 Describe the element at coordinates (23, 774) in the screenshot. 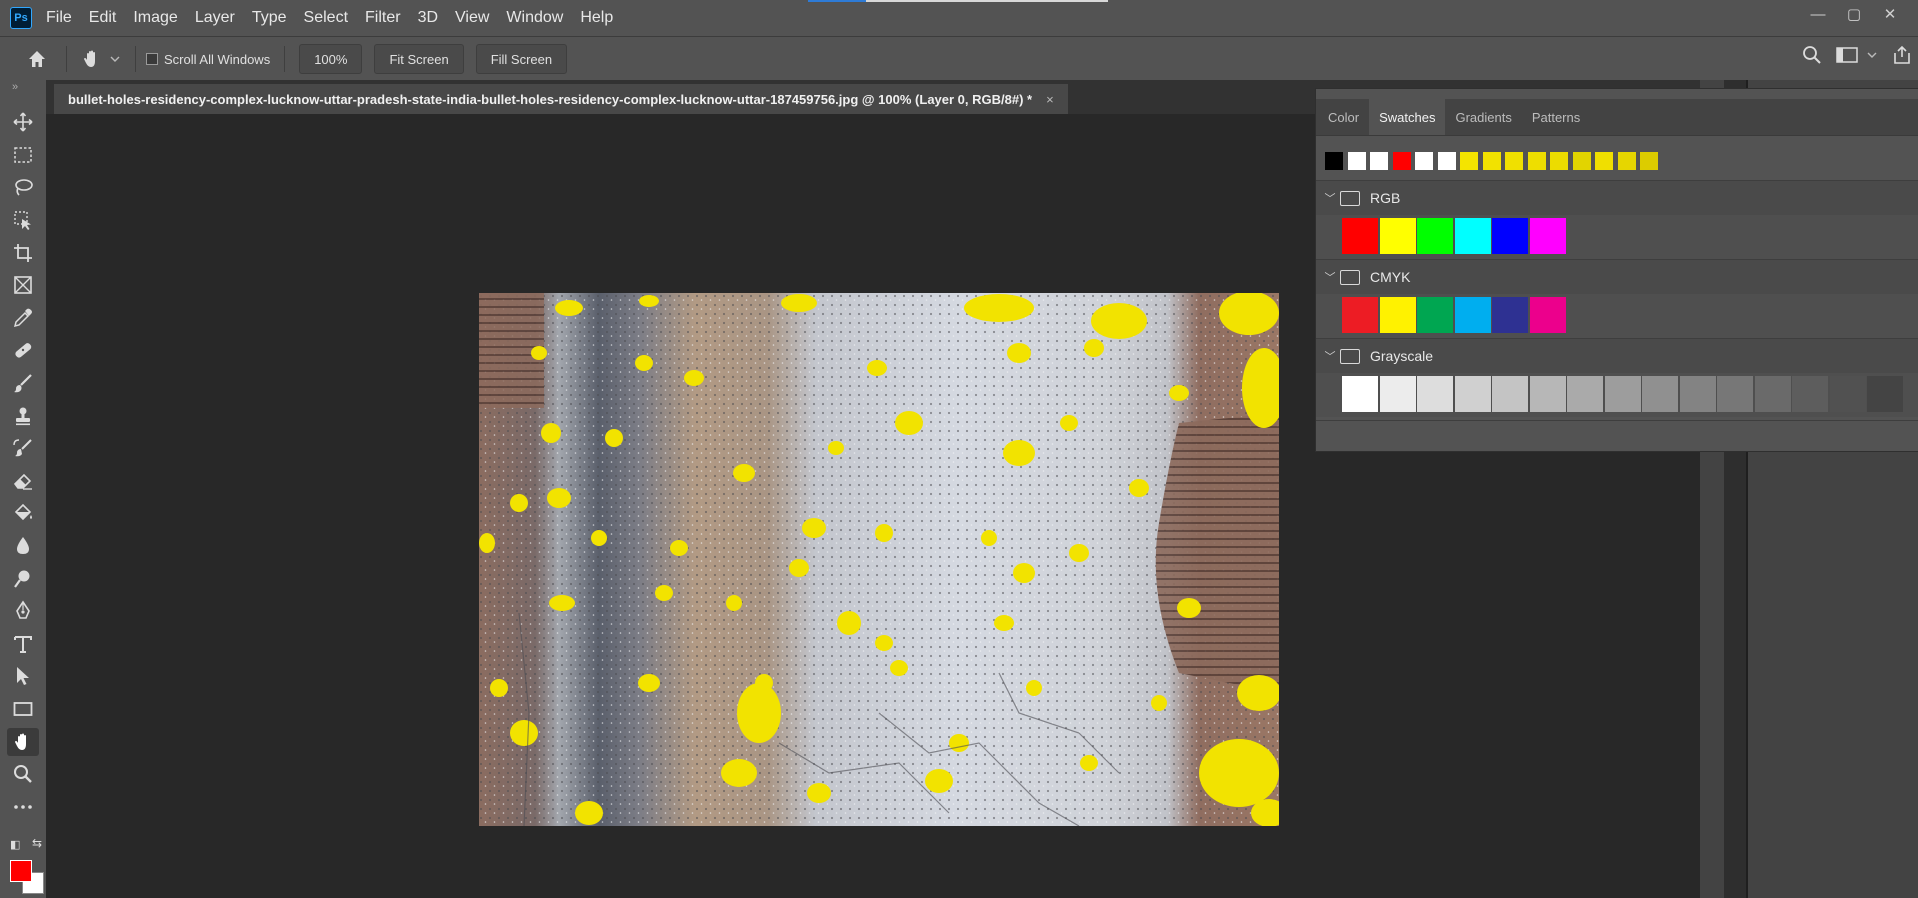

I see `zoom-tool` at that location.